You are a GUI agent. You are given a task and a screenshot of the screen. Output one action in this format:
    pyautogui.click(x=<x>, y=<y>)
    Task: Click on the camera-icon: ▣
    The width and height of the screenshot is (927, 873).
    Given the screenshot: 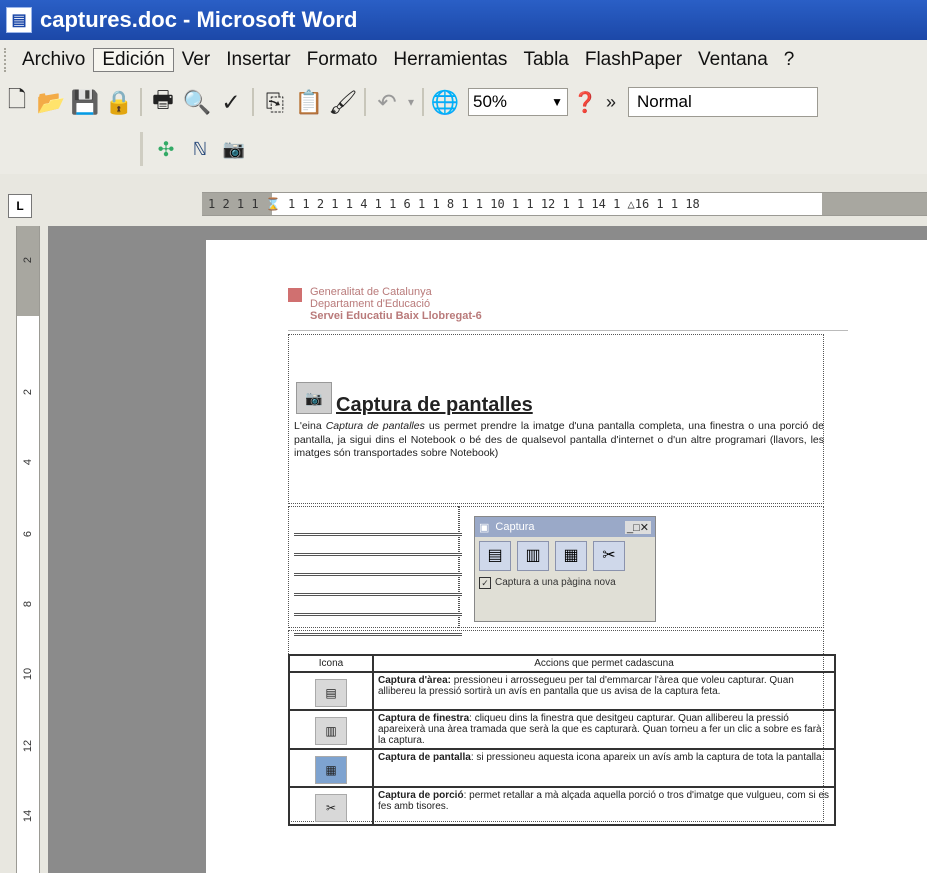 What is the action you would take?
    pyautogui.click(x=484, y=527)
    